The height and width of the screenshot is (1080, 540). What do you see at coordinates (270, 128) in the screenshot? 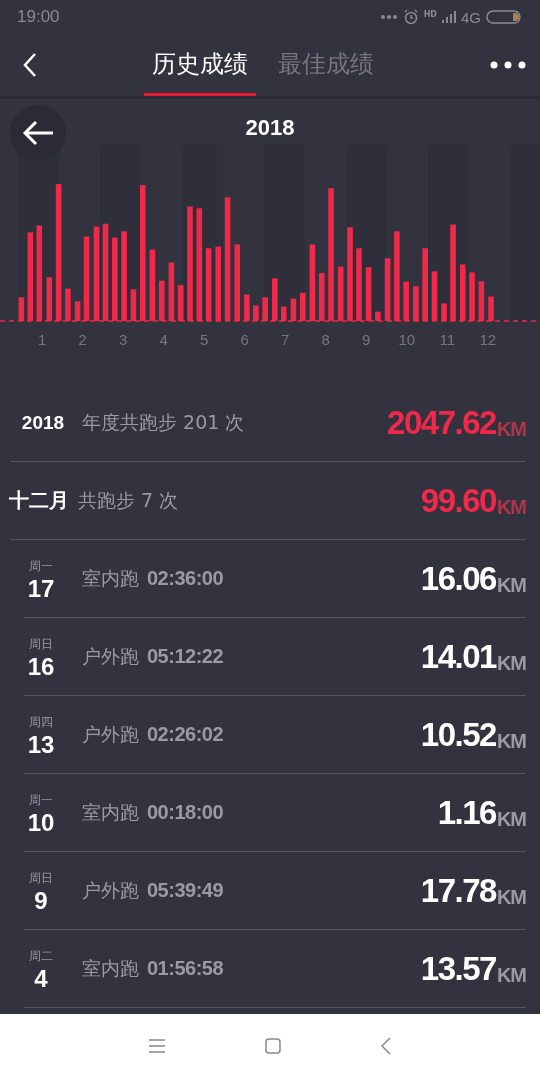
I see `chart-title: 2018` at bounding box center [270, 128].